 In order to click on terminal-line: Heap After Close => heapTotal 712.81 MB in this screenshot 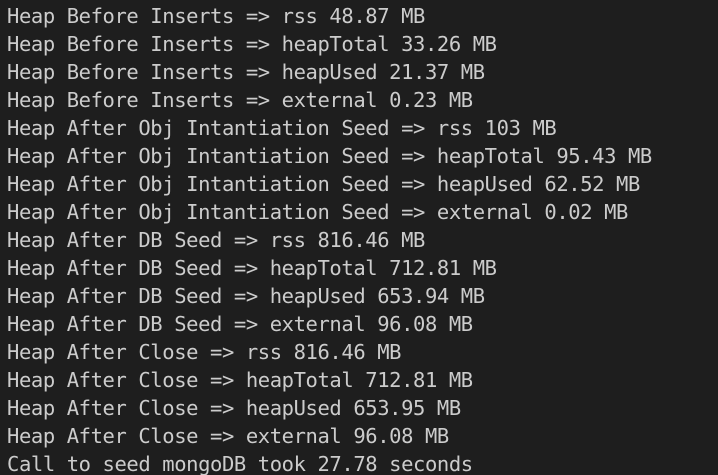, I will do `click(240, 380)`.